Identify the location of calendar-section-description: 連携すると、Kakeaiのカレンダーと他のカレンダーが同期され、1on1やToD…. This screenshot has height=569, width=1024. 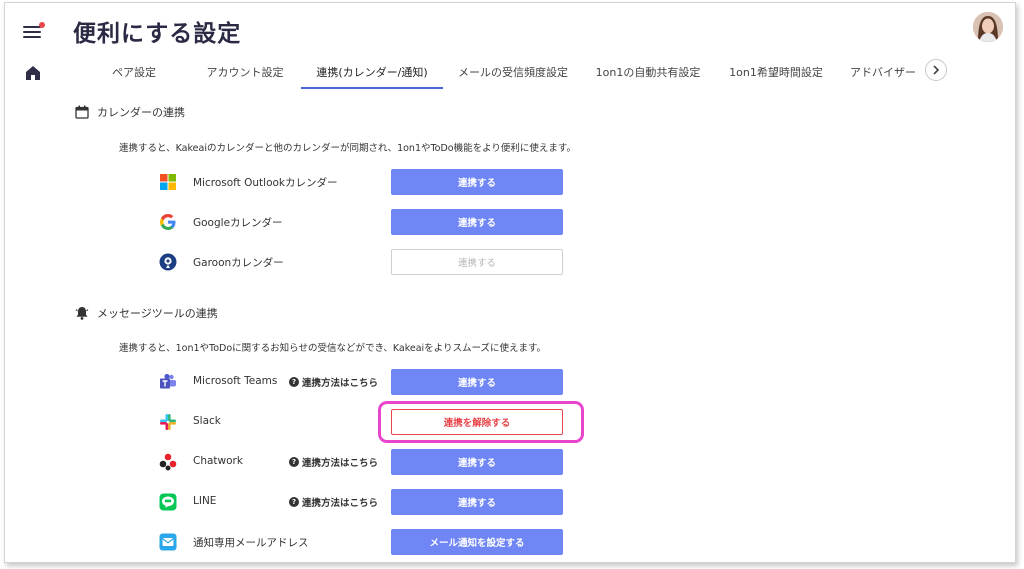
(347, 148).